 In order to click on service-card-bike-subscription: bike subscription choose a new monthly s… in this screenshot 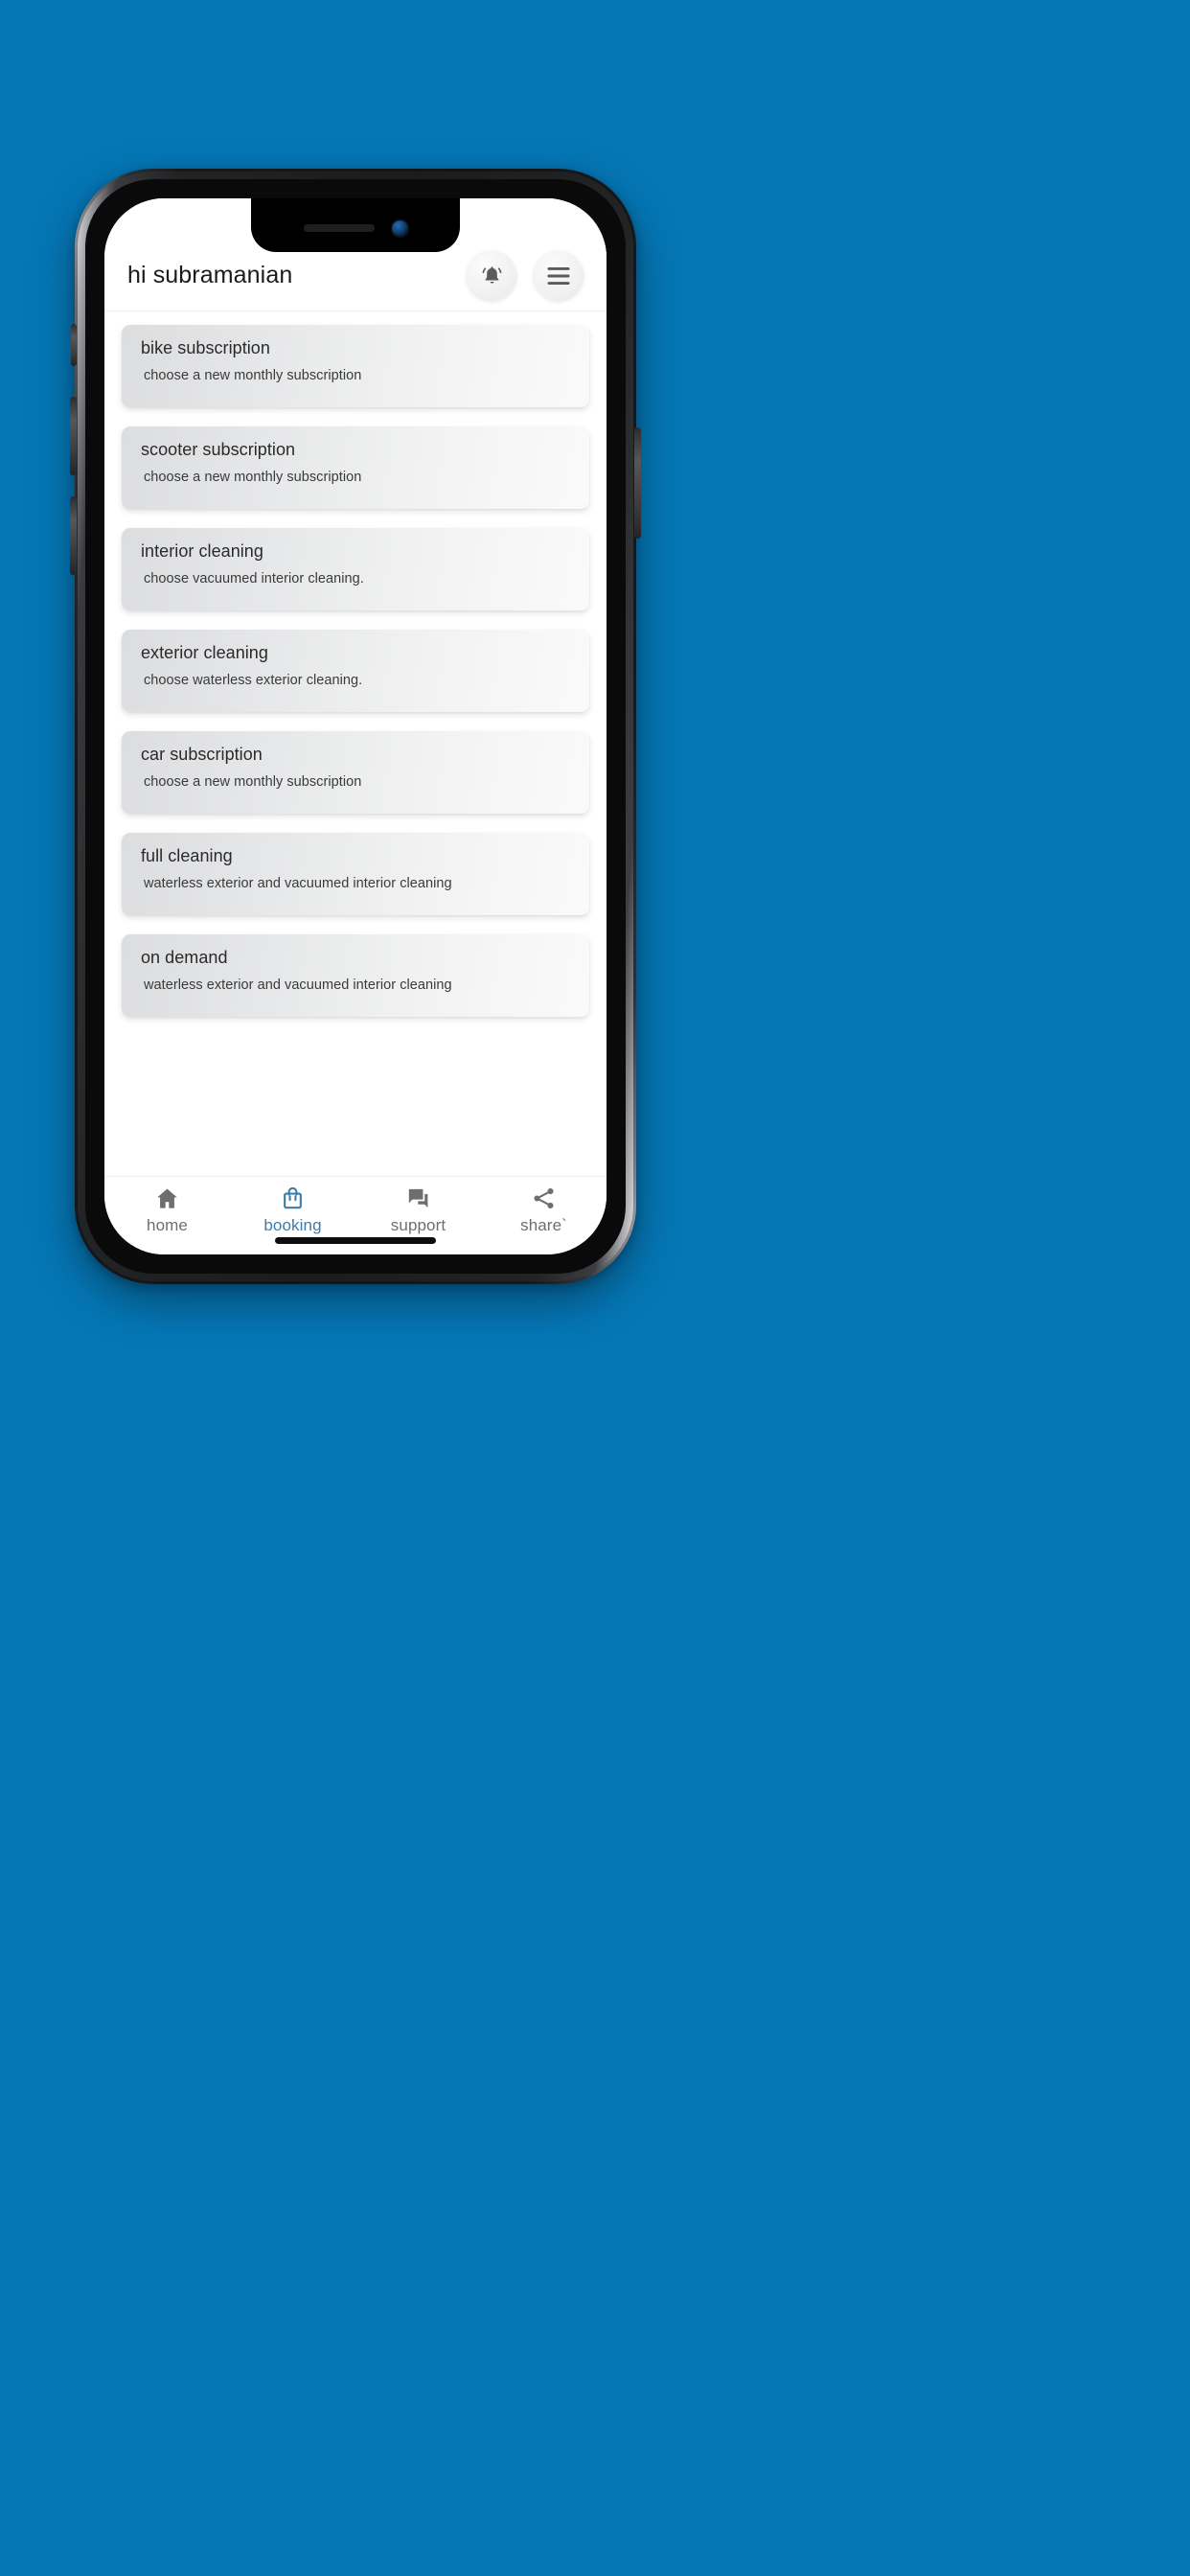, I will do `click(356, 366)`.